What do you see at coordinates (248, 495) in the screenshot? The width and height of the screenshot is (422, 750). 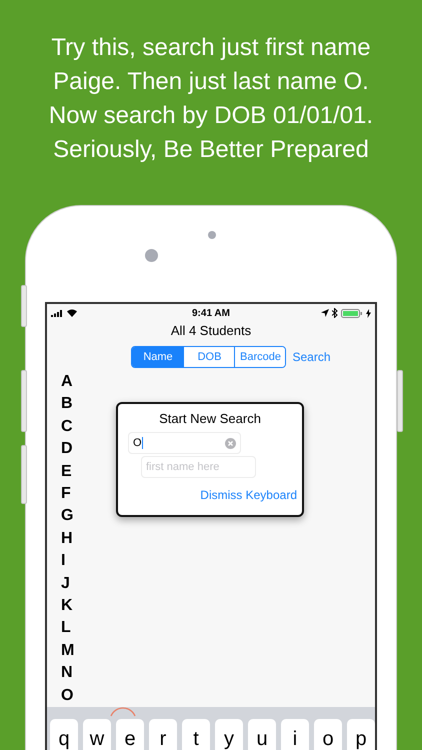 I see `dismiss-keyboard-link: Dismiss Keyboard` at bounding box center [248, 495].